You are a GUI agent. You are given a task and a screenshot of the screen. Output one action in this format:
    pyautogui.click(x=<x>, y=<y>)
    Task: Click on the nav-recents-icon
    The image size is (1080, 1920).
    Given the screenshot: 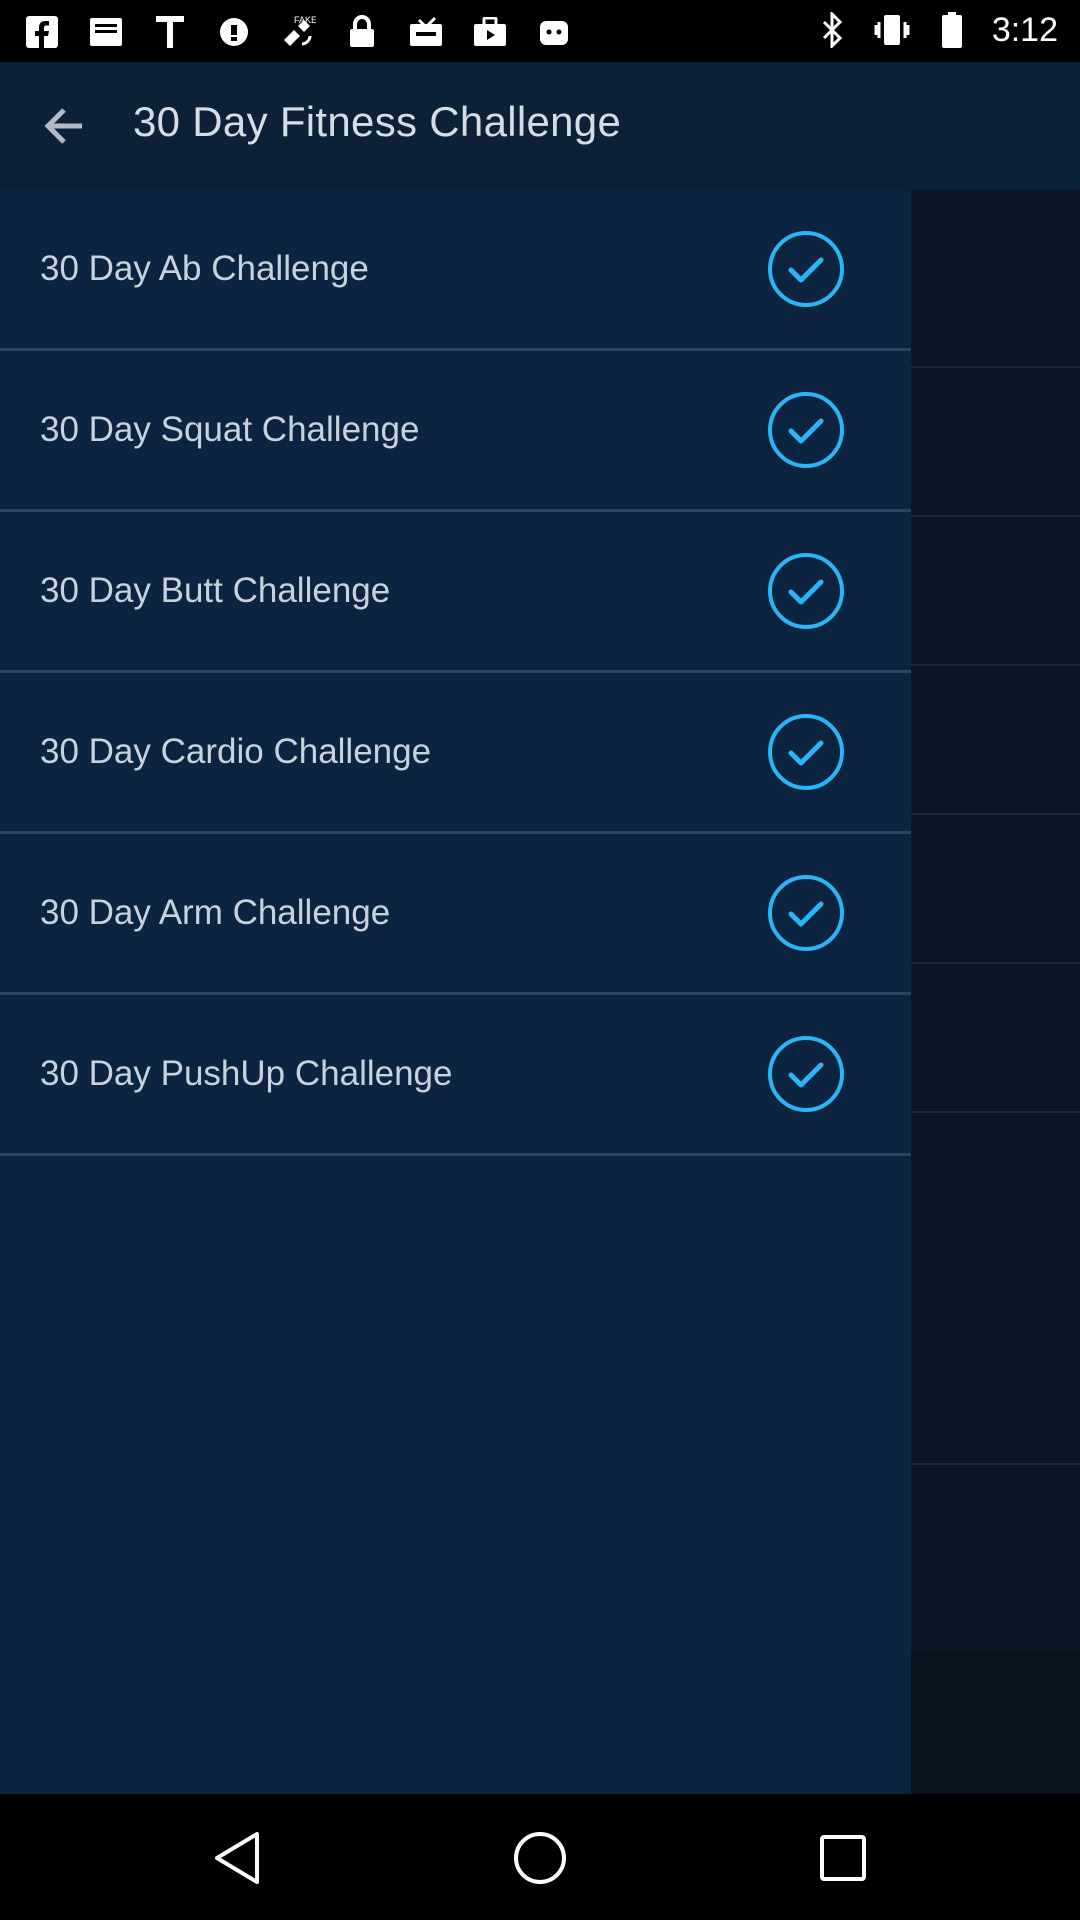 What is the action you would take?
    pyautogui.click(x=843, y=1858)
    